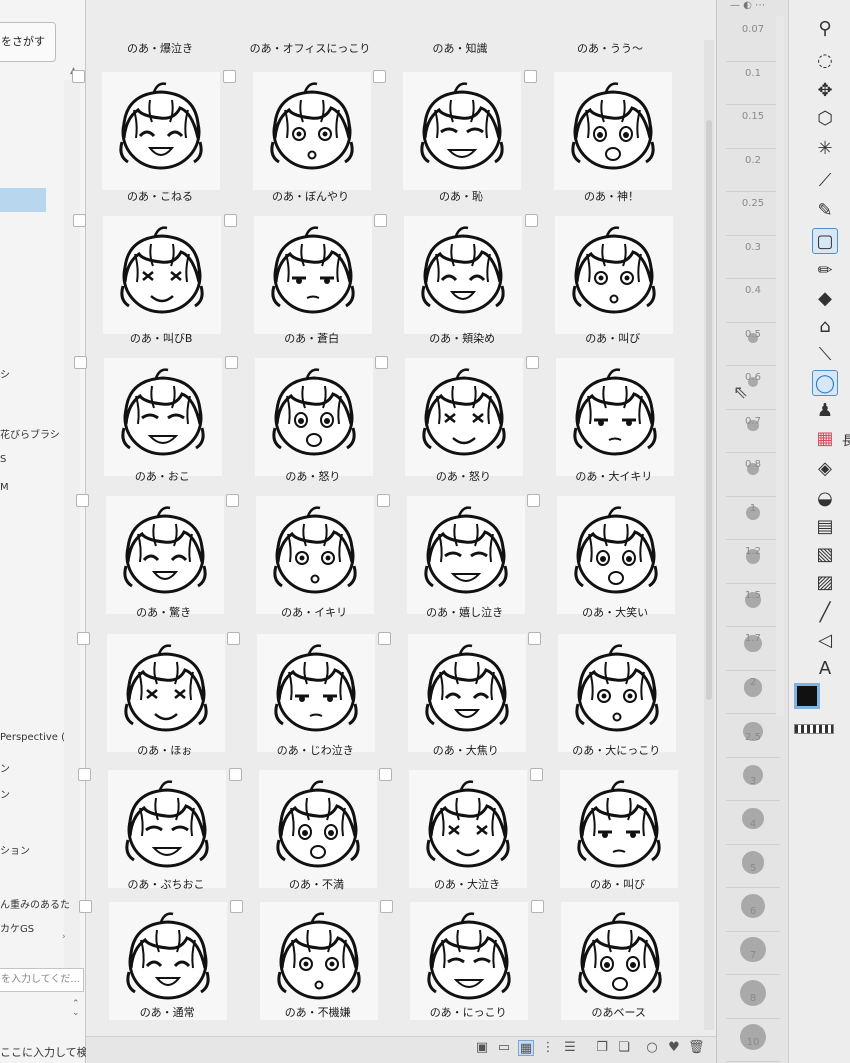  What do you see at coordinates (310, 196) in the screenshot?
I see `material-caption: のあ・ぼんやり` at bounding box center [310, 196].